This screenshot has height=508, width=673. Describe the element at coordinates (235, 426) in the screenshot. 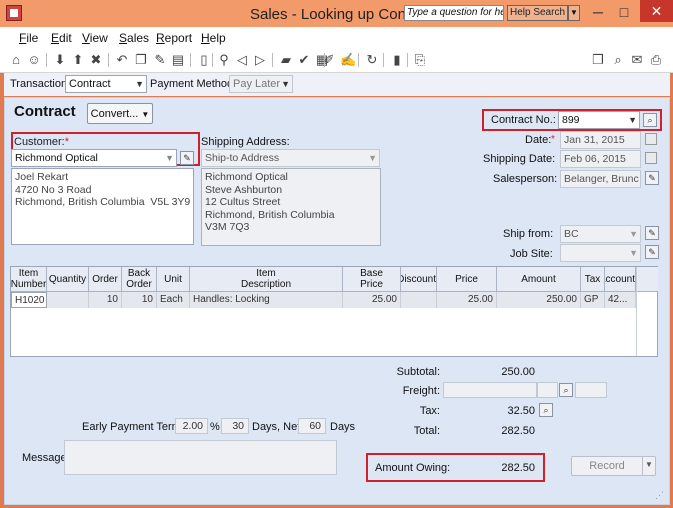

I see `discount-days-input: 30` at that location.